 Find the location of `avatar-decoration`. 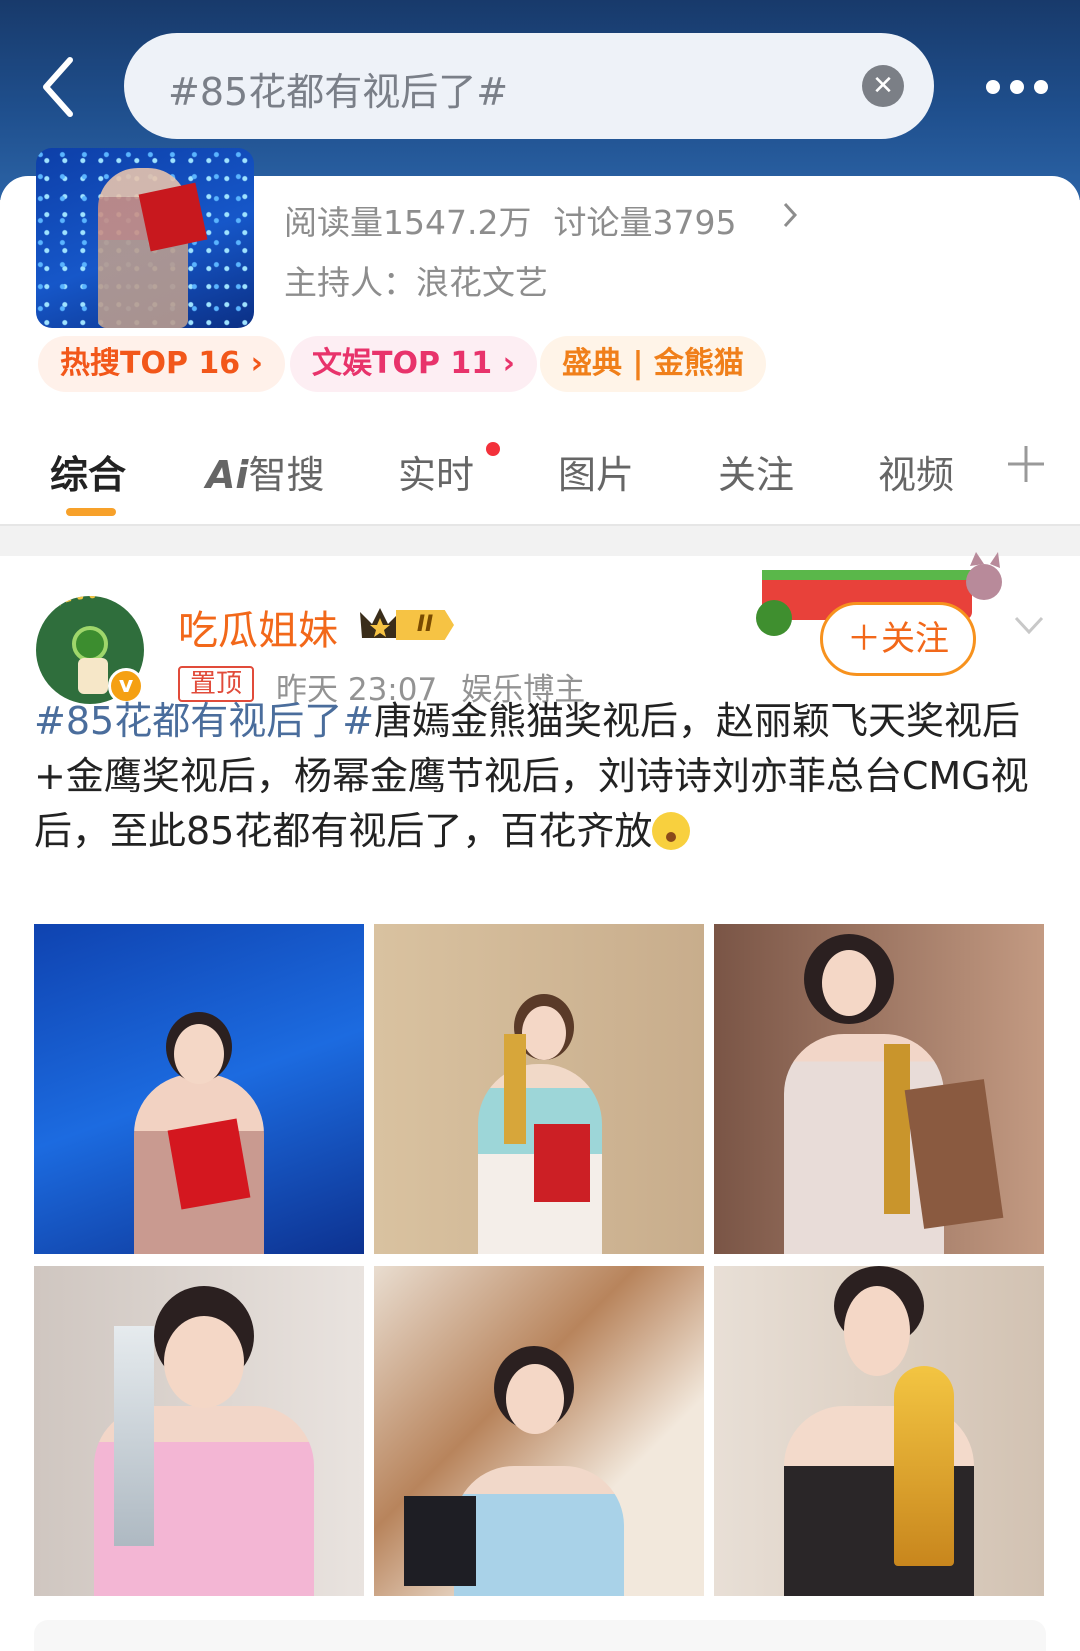

avatar-decoration is located at coordinates (102, 609).